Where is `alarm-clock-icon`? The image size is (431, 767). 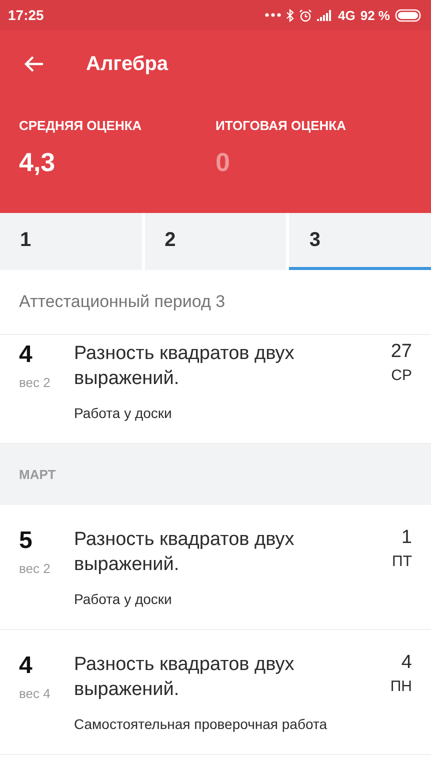
alarm-clock-icon is located at coordinates (305, 15).